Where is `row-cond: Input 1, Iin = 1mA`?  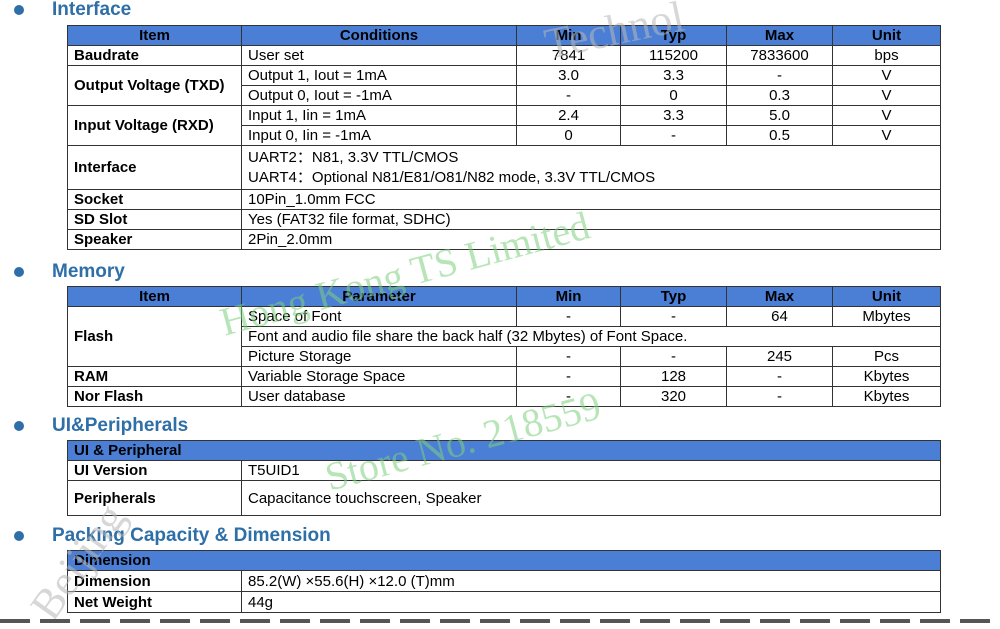 row-cond: Input 1, Iin = 1mA is located at coordinates (379, 115).